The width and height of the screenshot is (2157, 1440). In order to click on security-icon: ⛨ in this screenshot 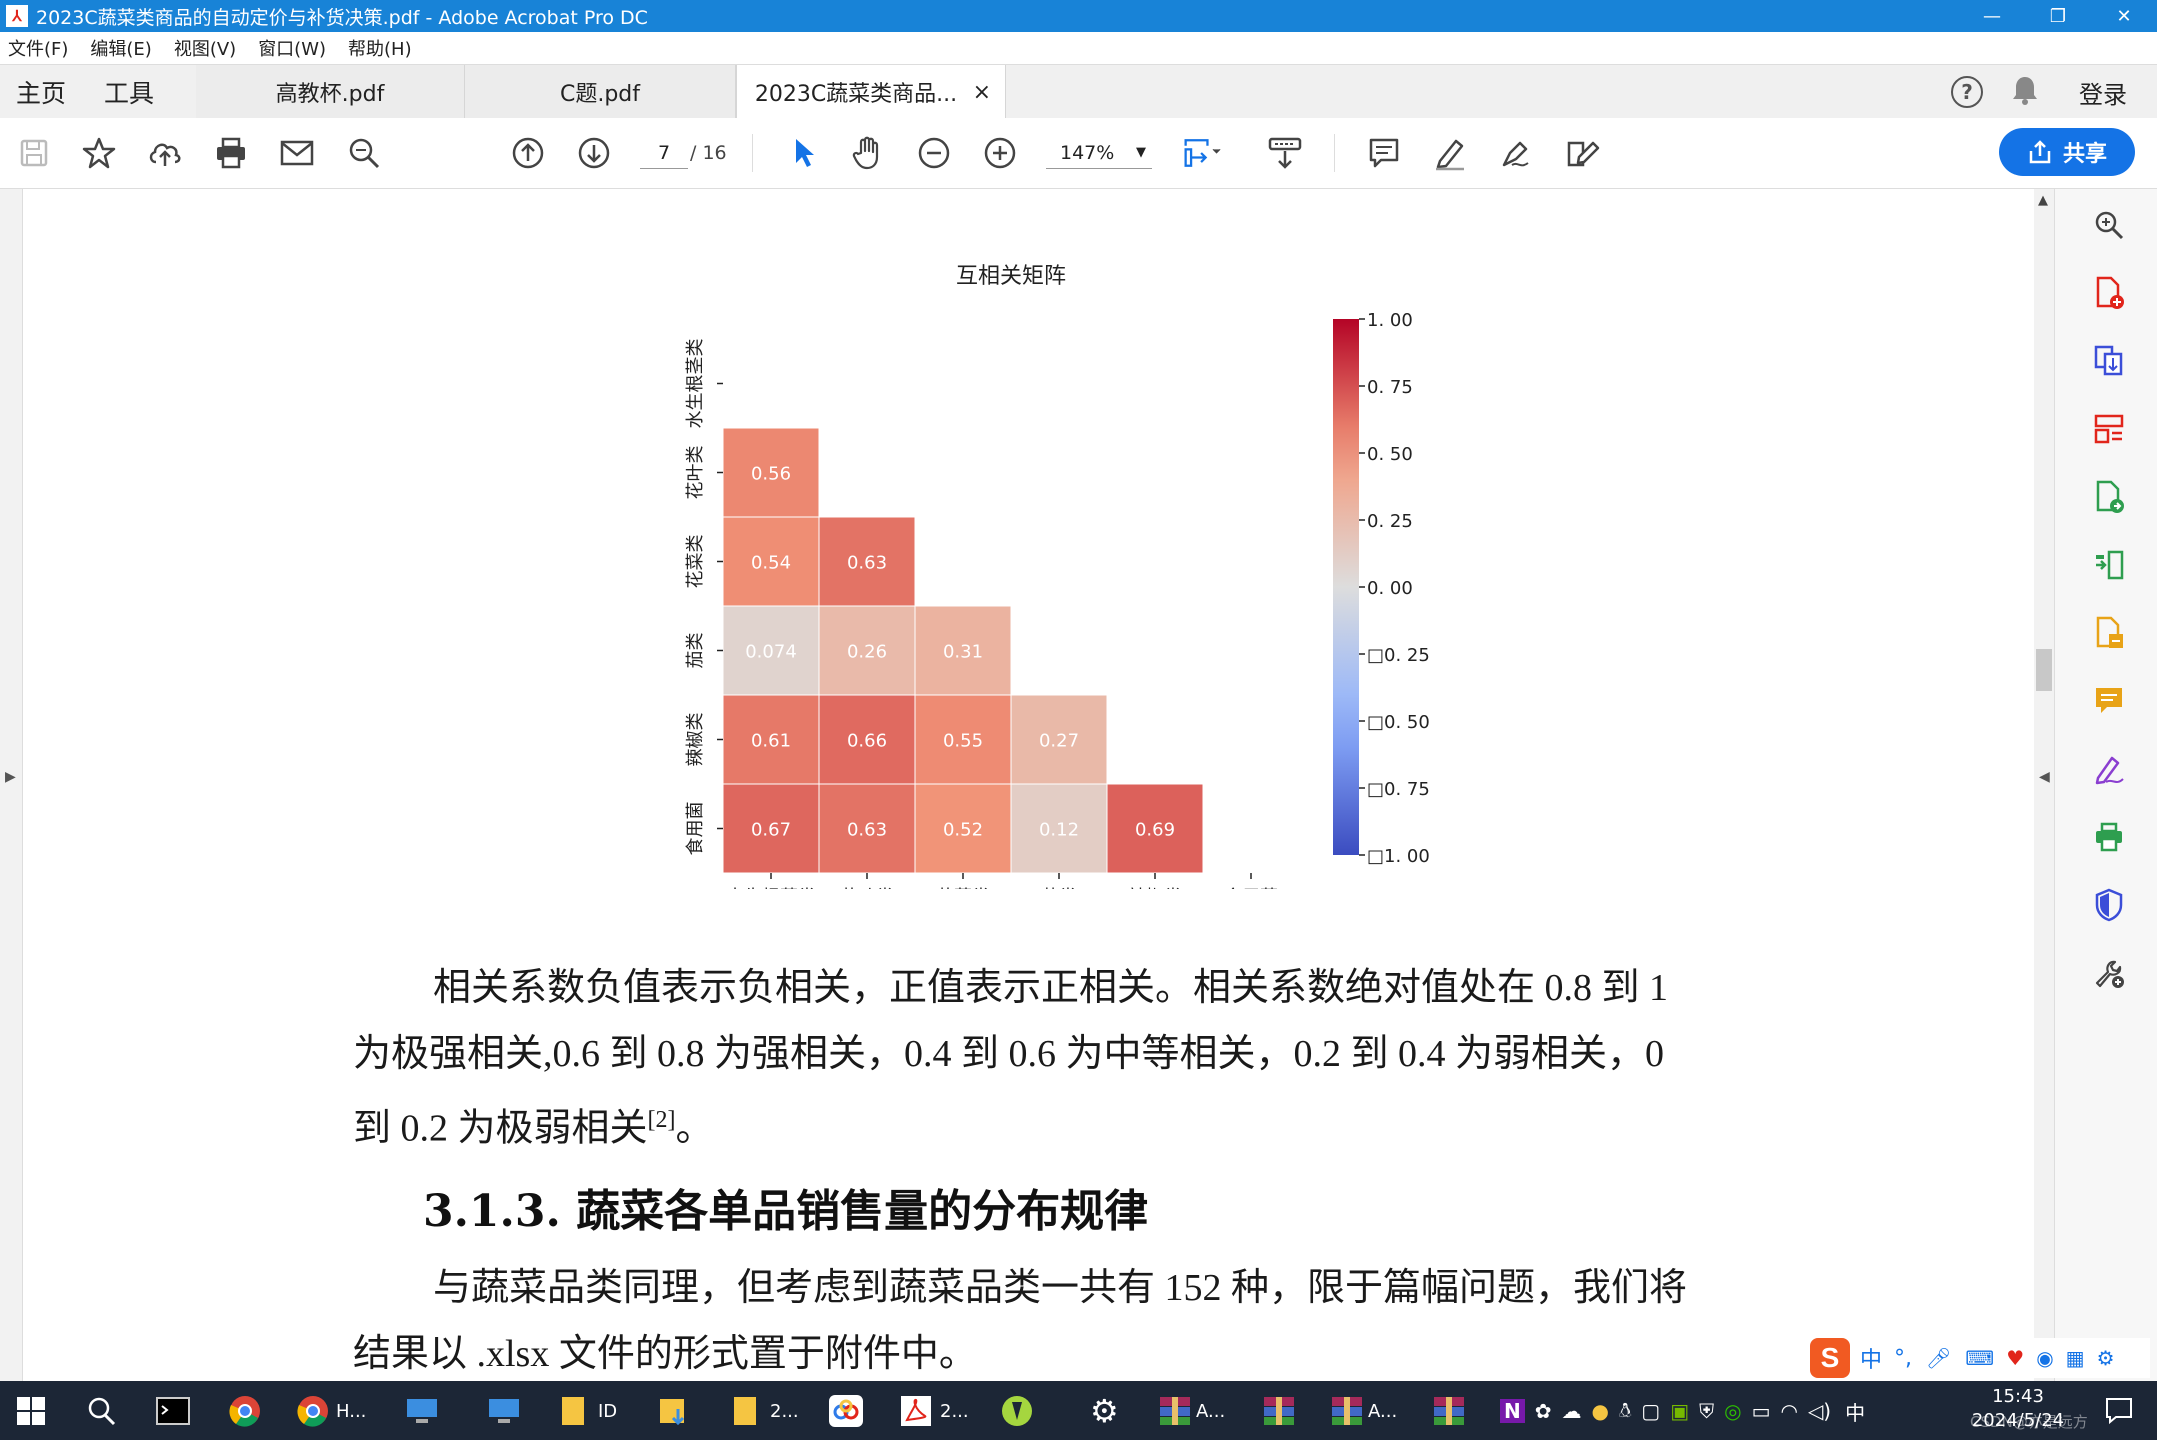, I will do `click(1706, 1411)`.